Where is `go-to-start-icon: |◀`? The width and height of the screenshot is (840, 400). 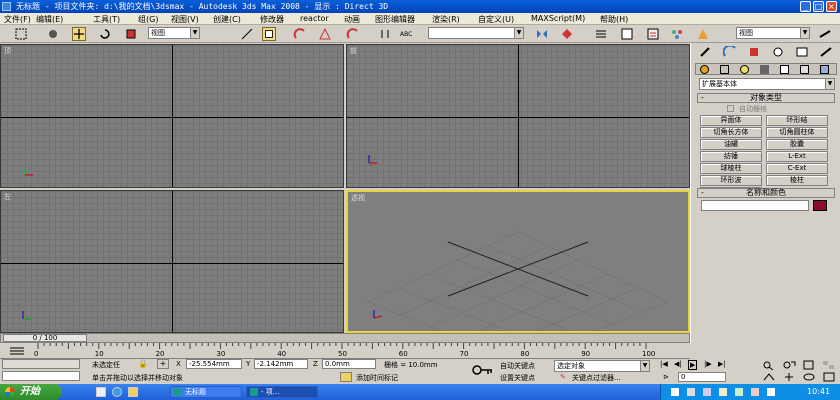 go-to-start-icon: |◀ is located at coordinates (664, 364).